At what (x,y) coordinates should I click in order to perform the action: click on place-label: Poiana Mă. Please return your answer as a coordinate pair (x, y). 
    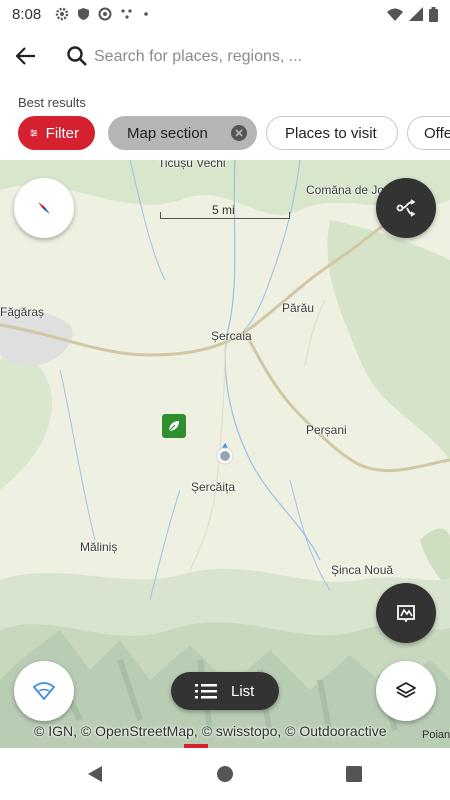
    Looking at the image, I should click on (436, 735).